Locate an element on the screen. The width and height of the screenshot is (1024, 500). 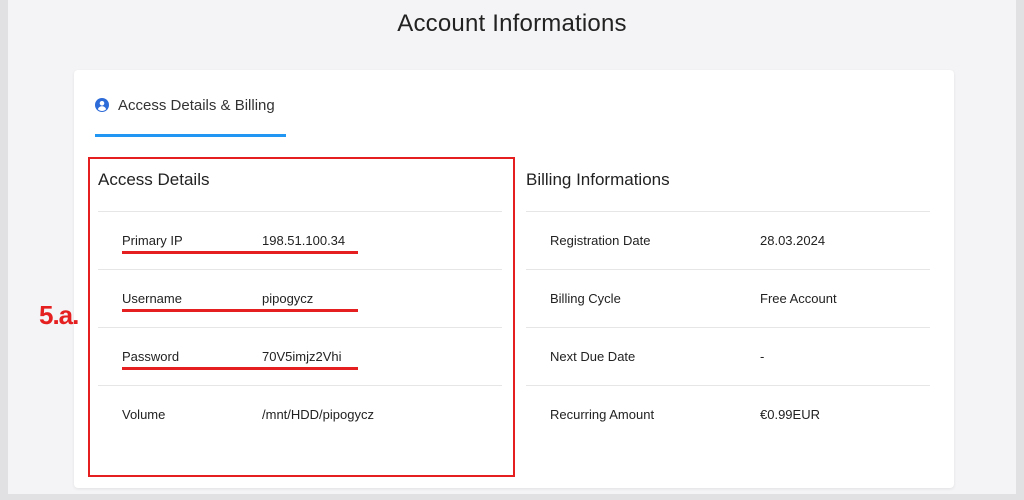
tab-label: Access Details & Billing is located at coordinates (196, 105).